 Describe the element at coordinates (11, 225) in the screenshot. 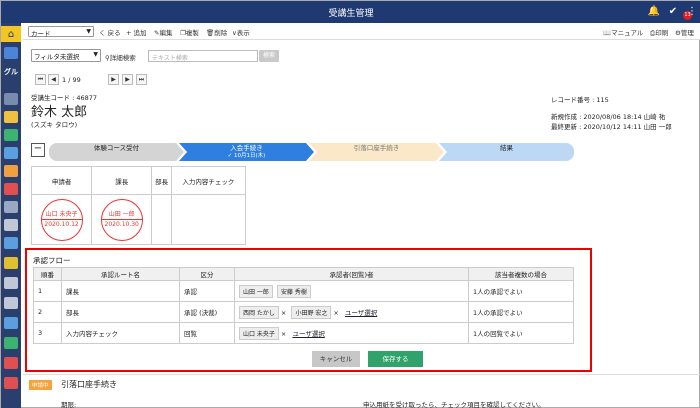

I see `document-icon` at that location.